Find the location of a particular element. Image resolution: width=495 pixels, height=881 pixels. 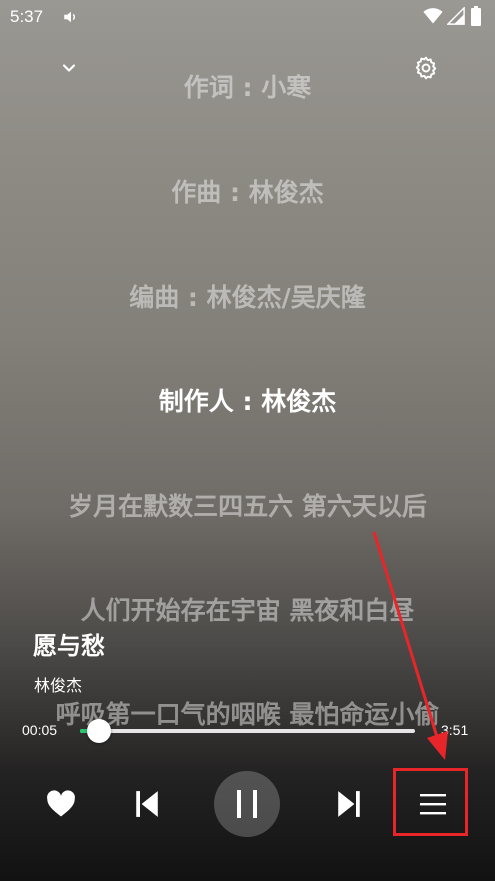

gear-icon is located at coordinates (426, 68).